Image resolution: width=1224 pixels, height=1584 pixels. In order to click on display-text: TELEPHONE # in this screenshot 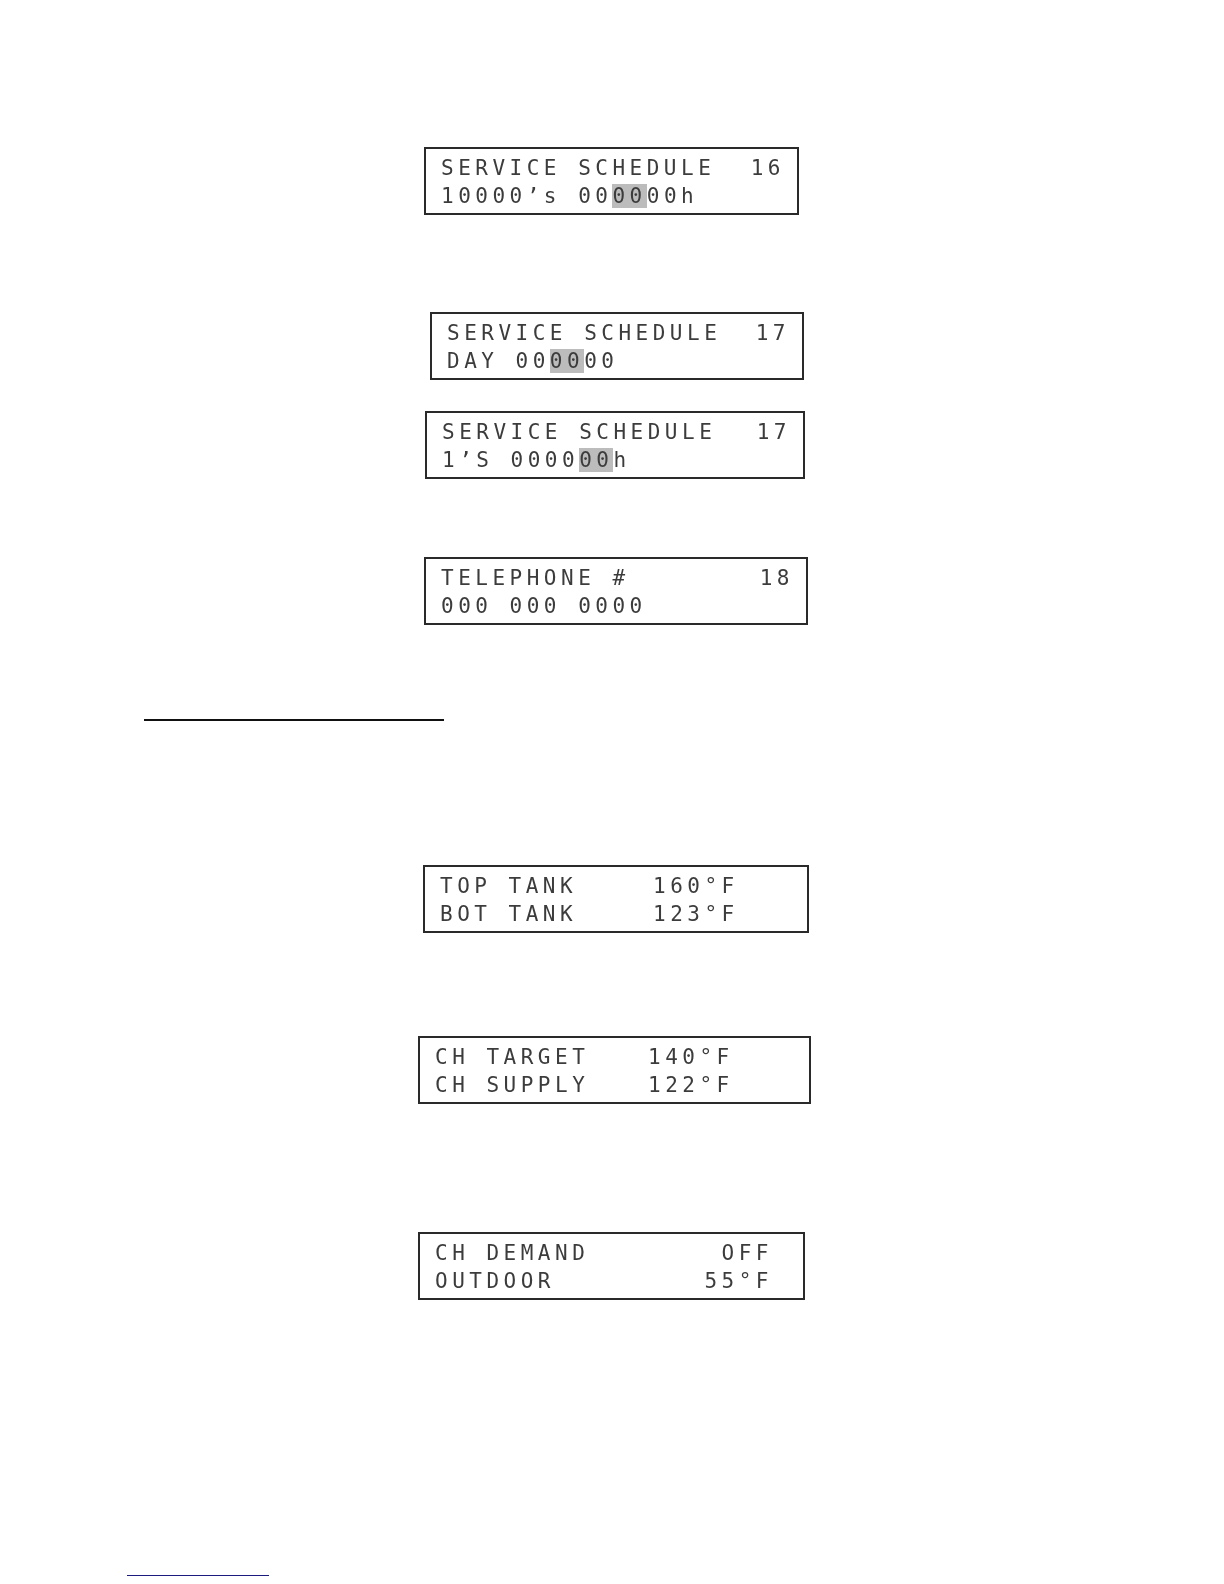, I will do `click(535, 578)`.